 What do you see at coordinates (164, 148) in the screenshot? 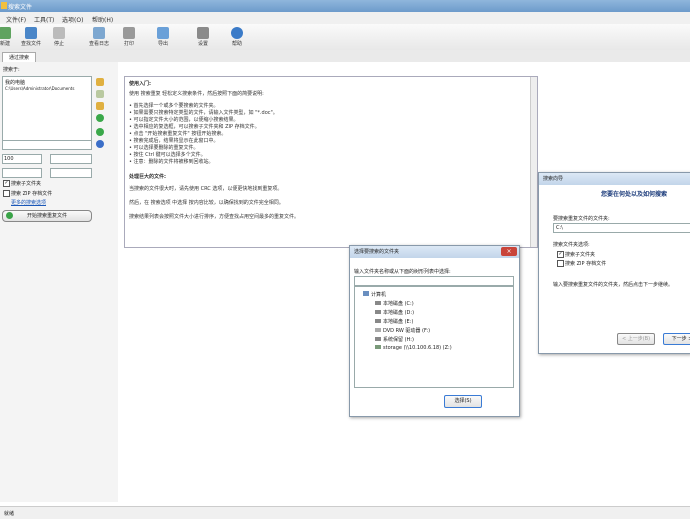
I see `guide-step: • 可以选择要删除的重复文件。` at bounding box center [164, 148].